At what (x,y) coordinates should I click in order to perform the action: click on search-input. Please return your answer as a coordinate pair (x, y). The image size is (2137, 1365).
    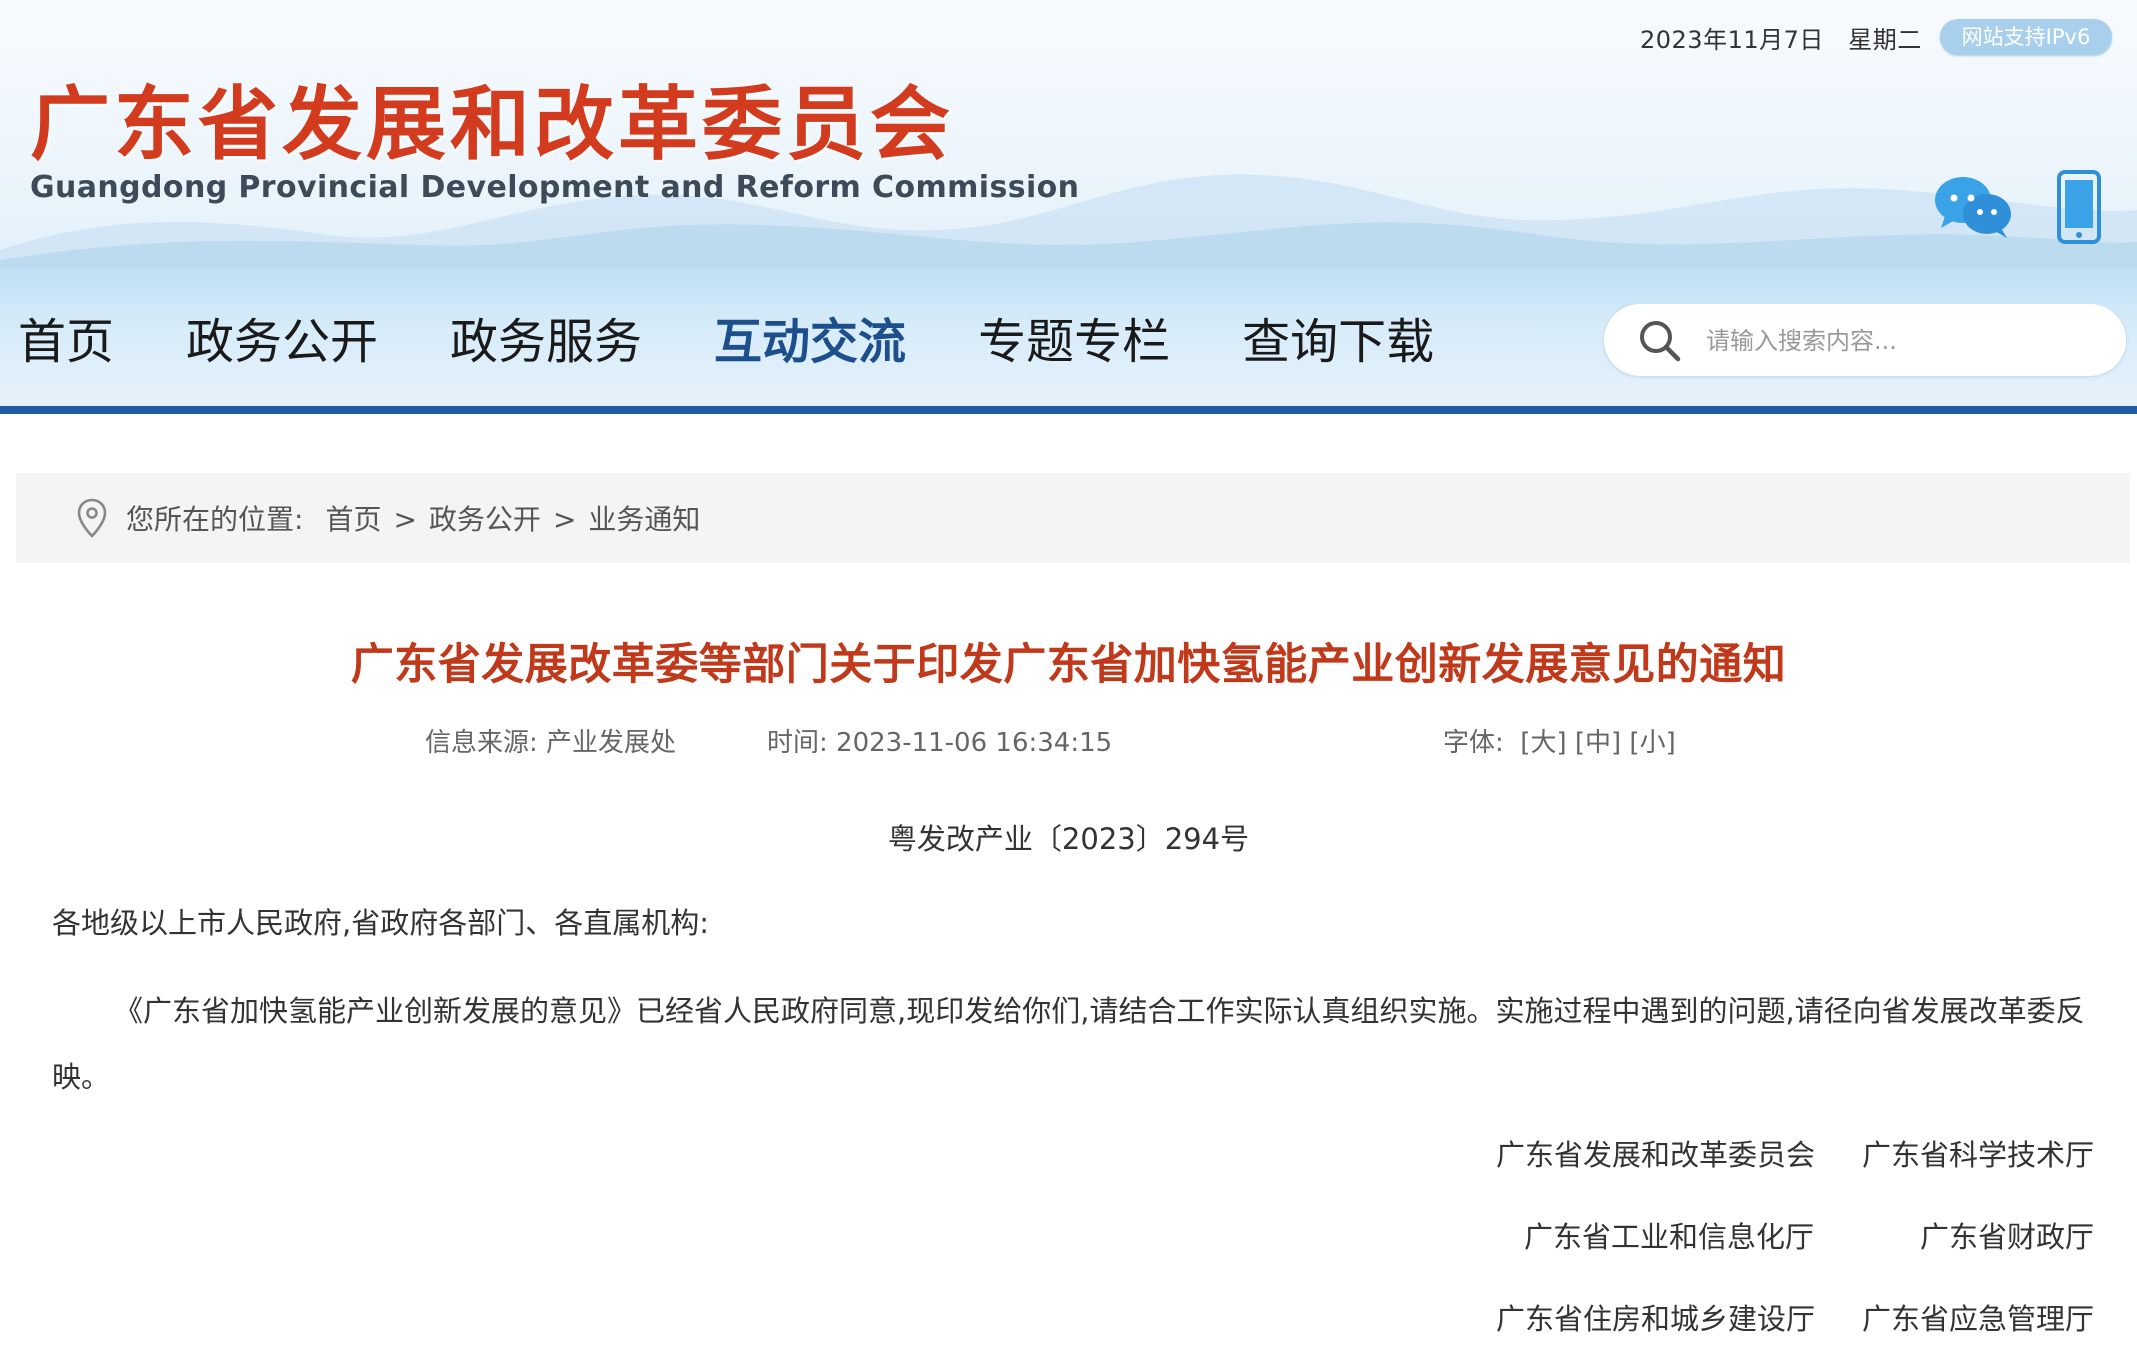
    Looking at the image, I should click on (1906, 341).